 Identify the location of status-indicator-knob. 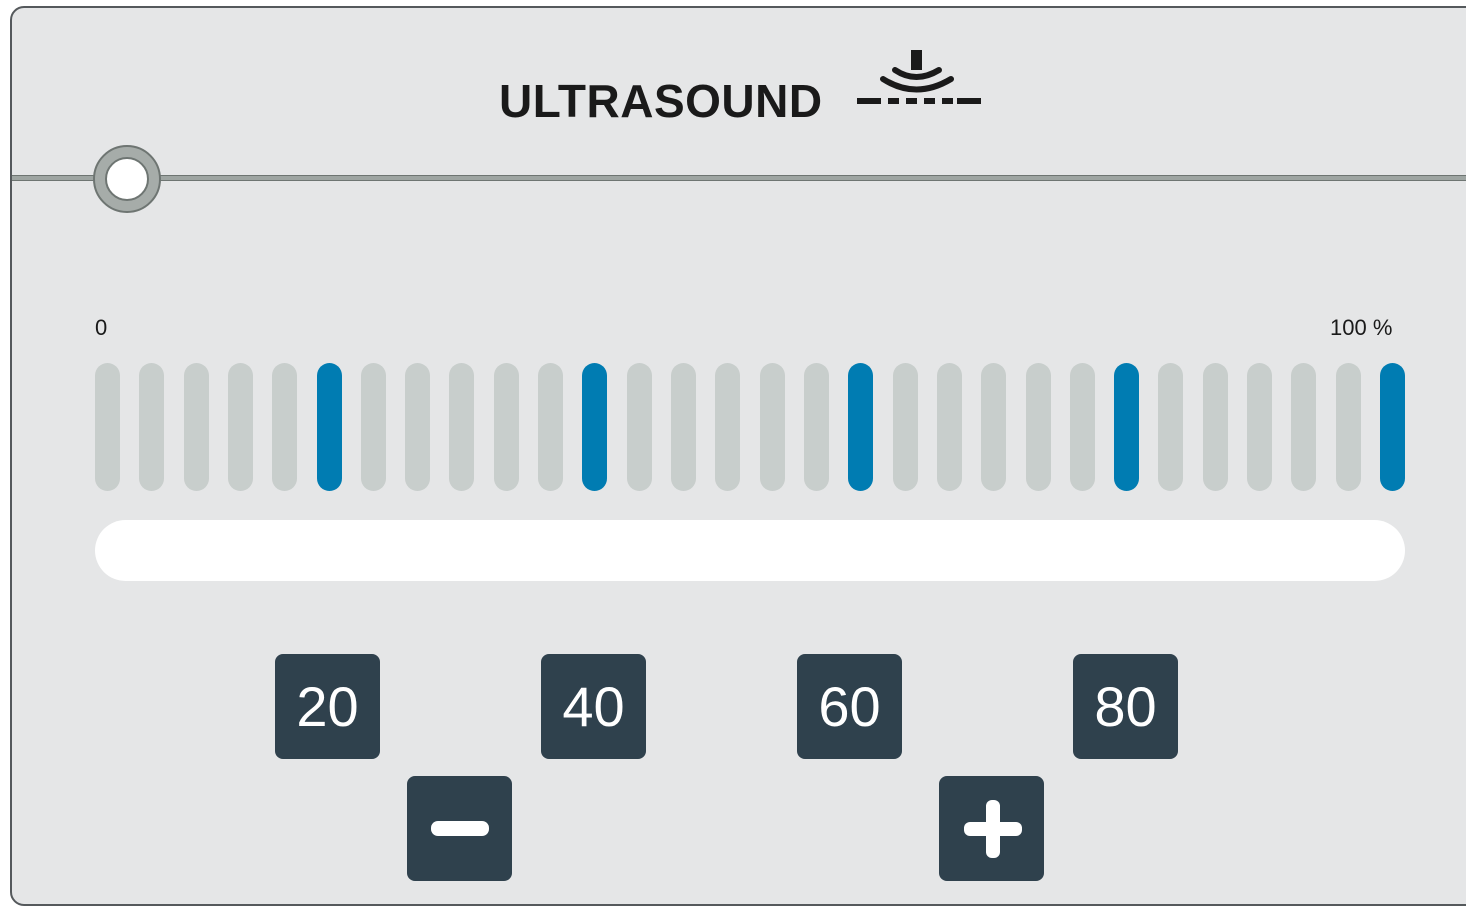
(127, 179).